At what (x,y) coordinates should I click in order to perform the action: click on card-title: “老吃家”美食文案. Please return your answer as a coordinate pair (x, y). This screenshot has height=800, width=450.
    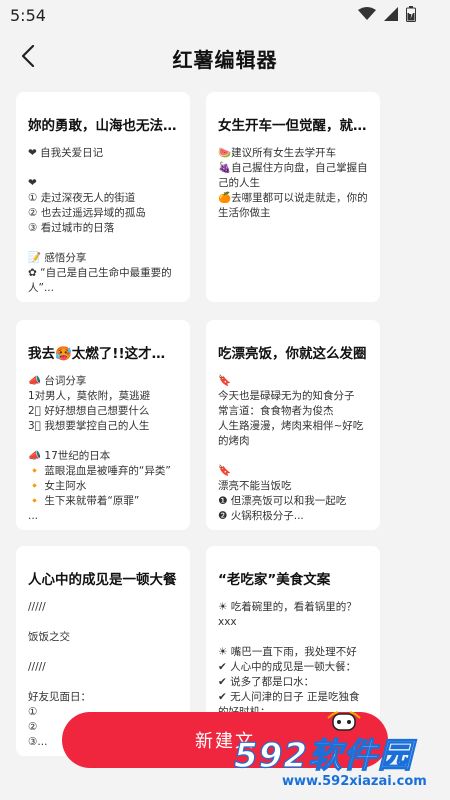
    Looking at the image, I should click on (274, 580).